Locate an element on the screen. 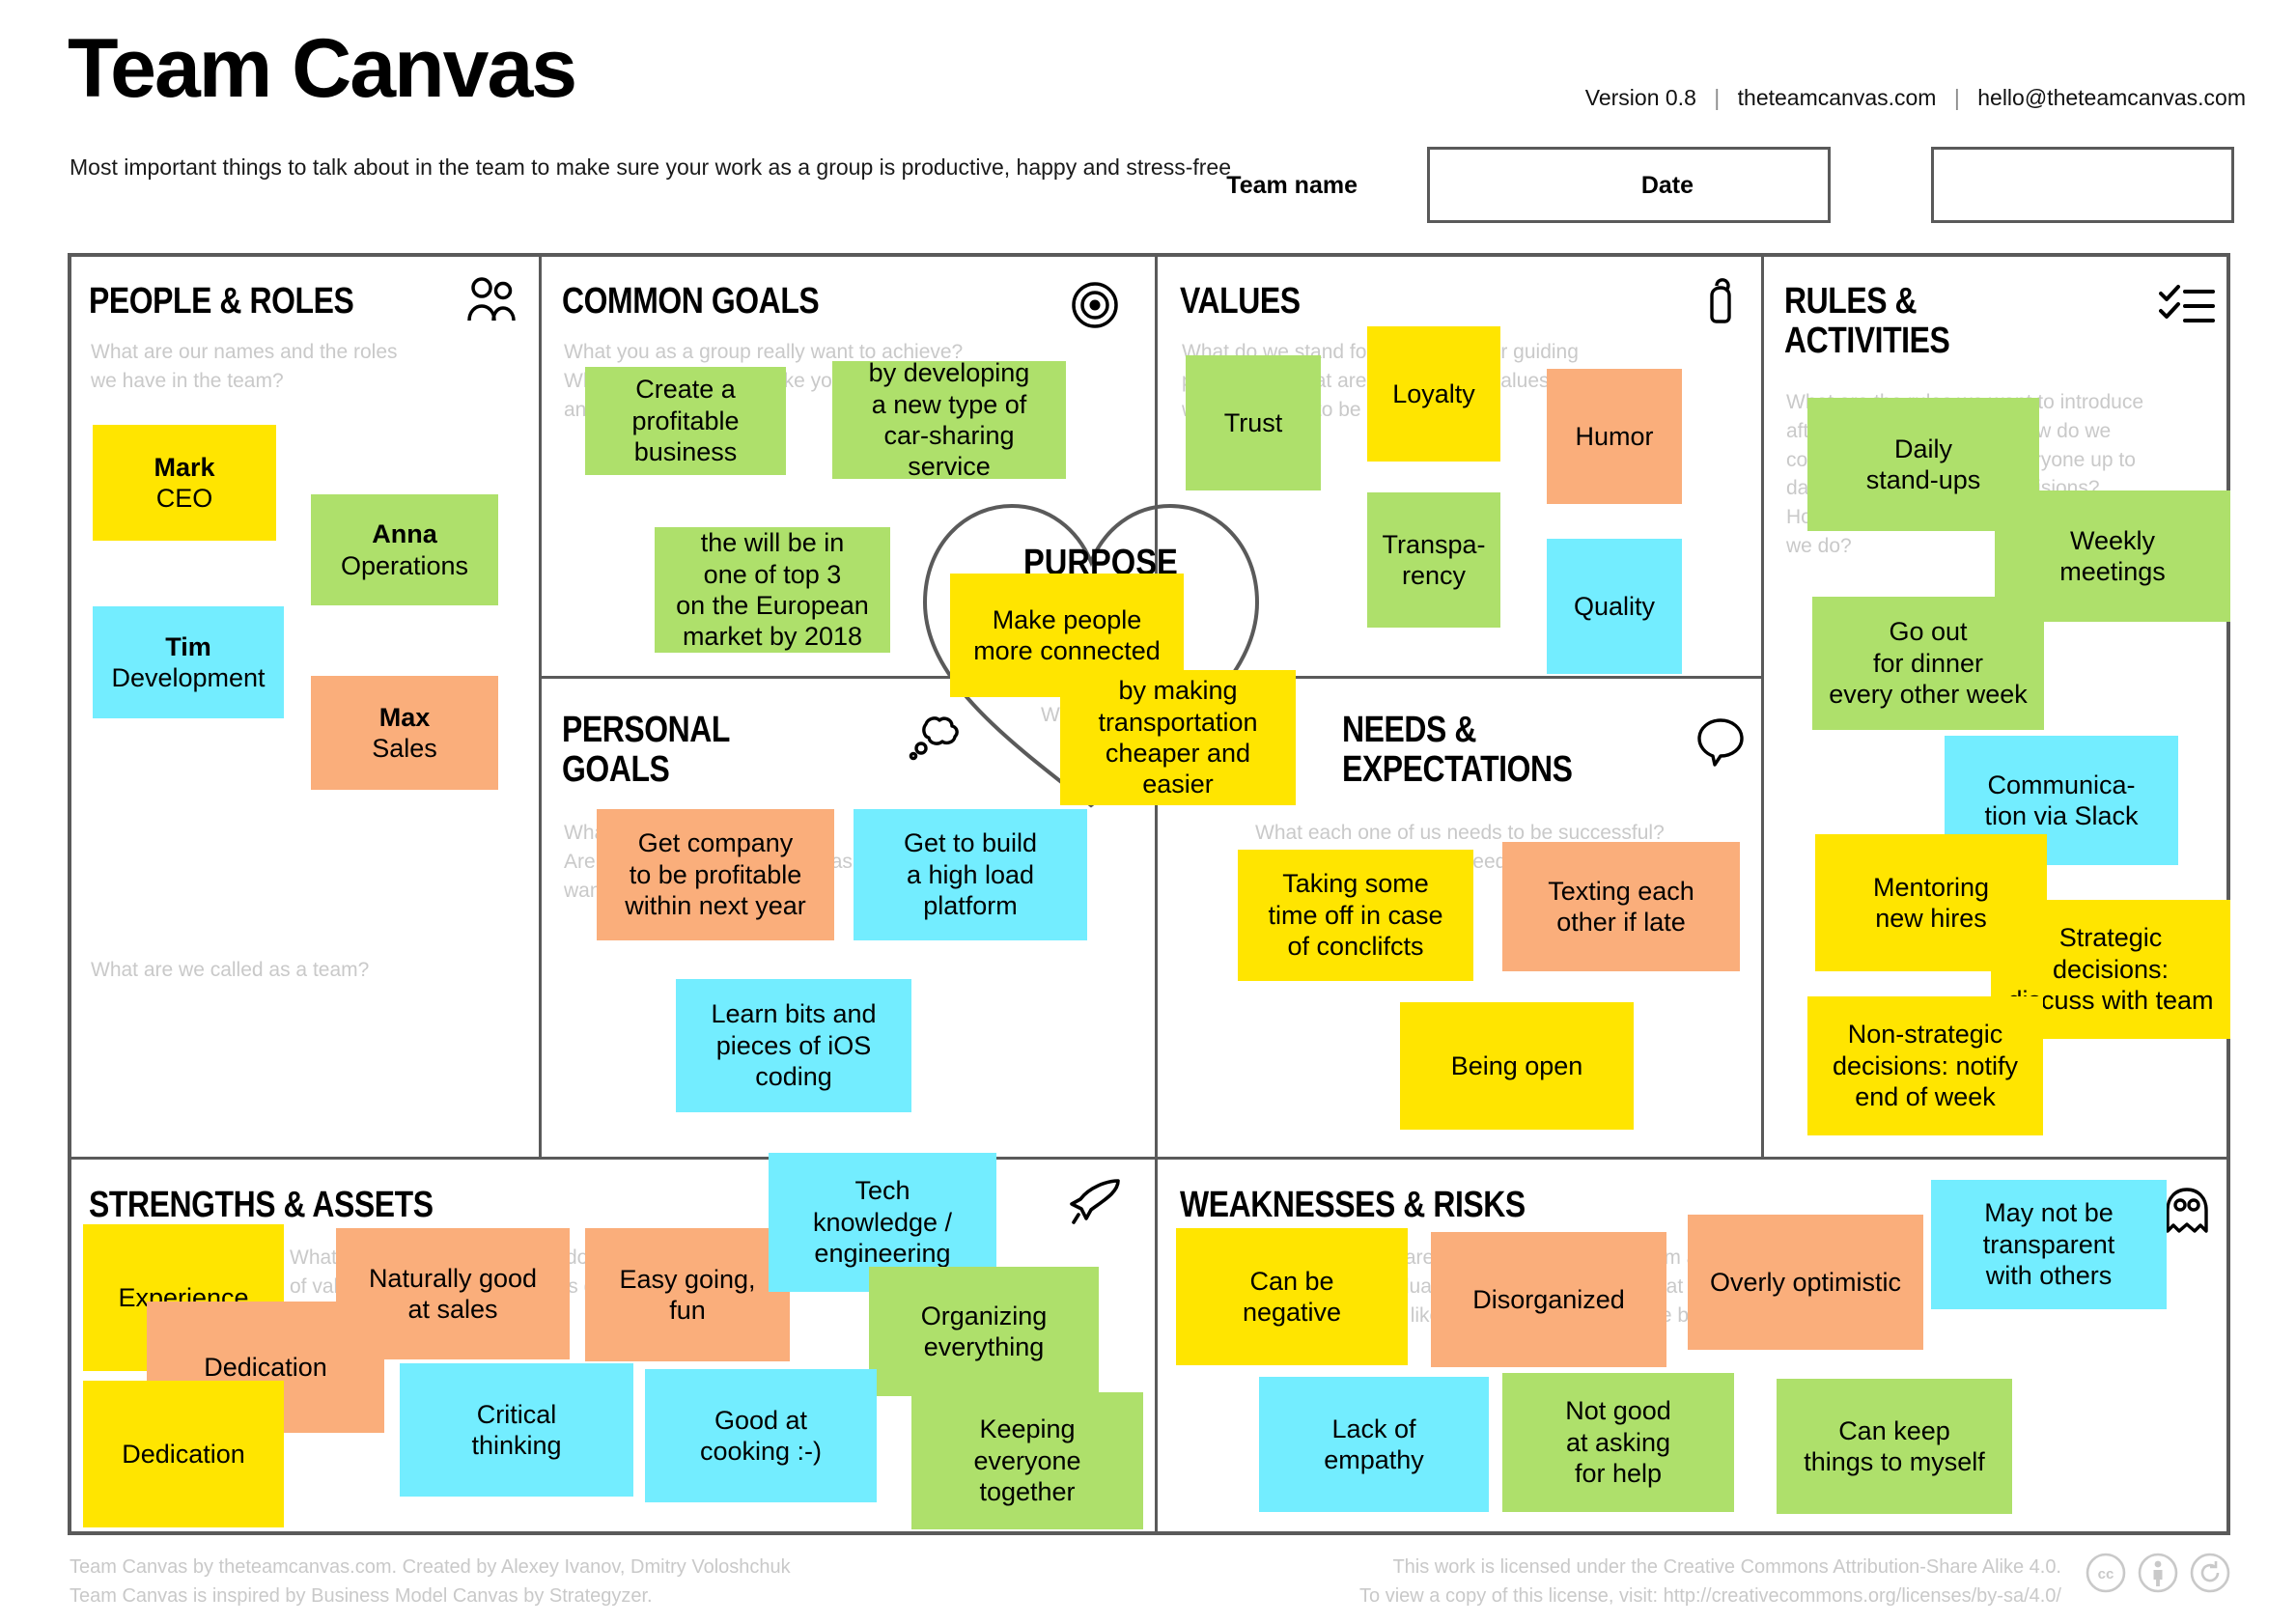 This screenshot has height=1624, width=2296. panel-title-weaknesses: WEAKNESSES & RISKS is located at coordinates (1353, 1205).